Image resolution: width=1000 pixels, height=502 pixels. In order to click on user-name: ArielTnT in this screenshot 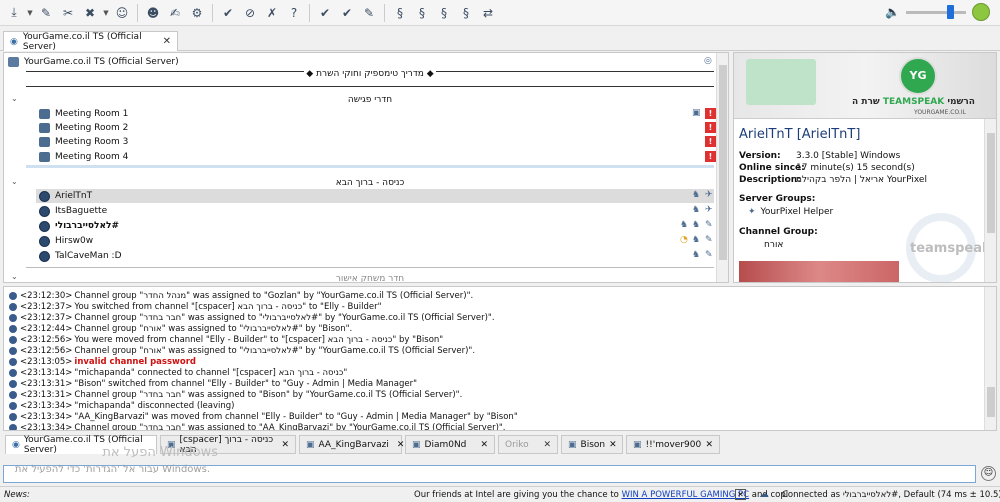, I will do `click(74, 196)`.